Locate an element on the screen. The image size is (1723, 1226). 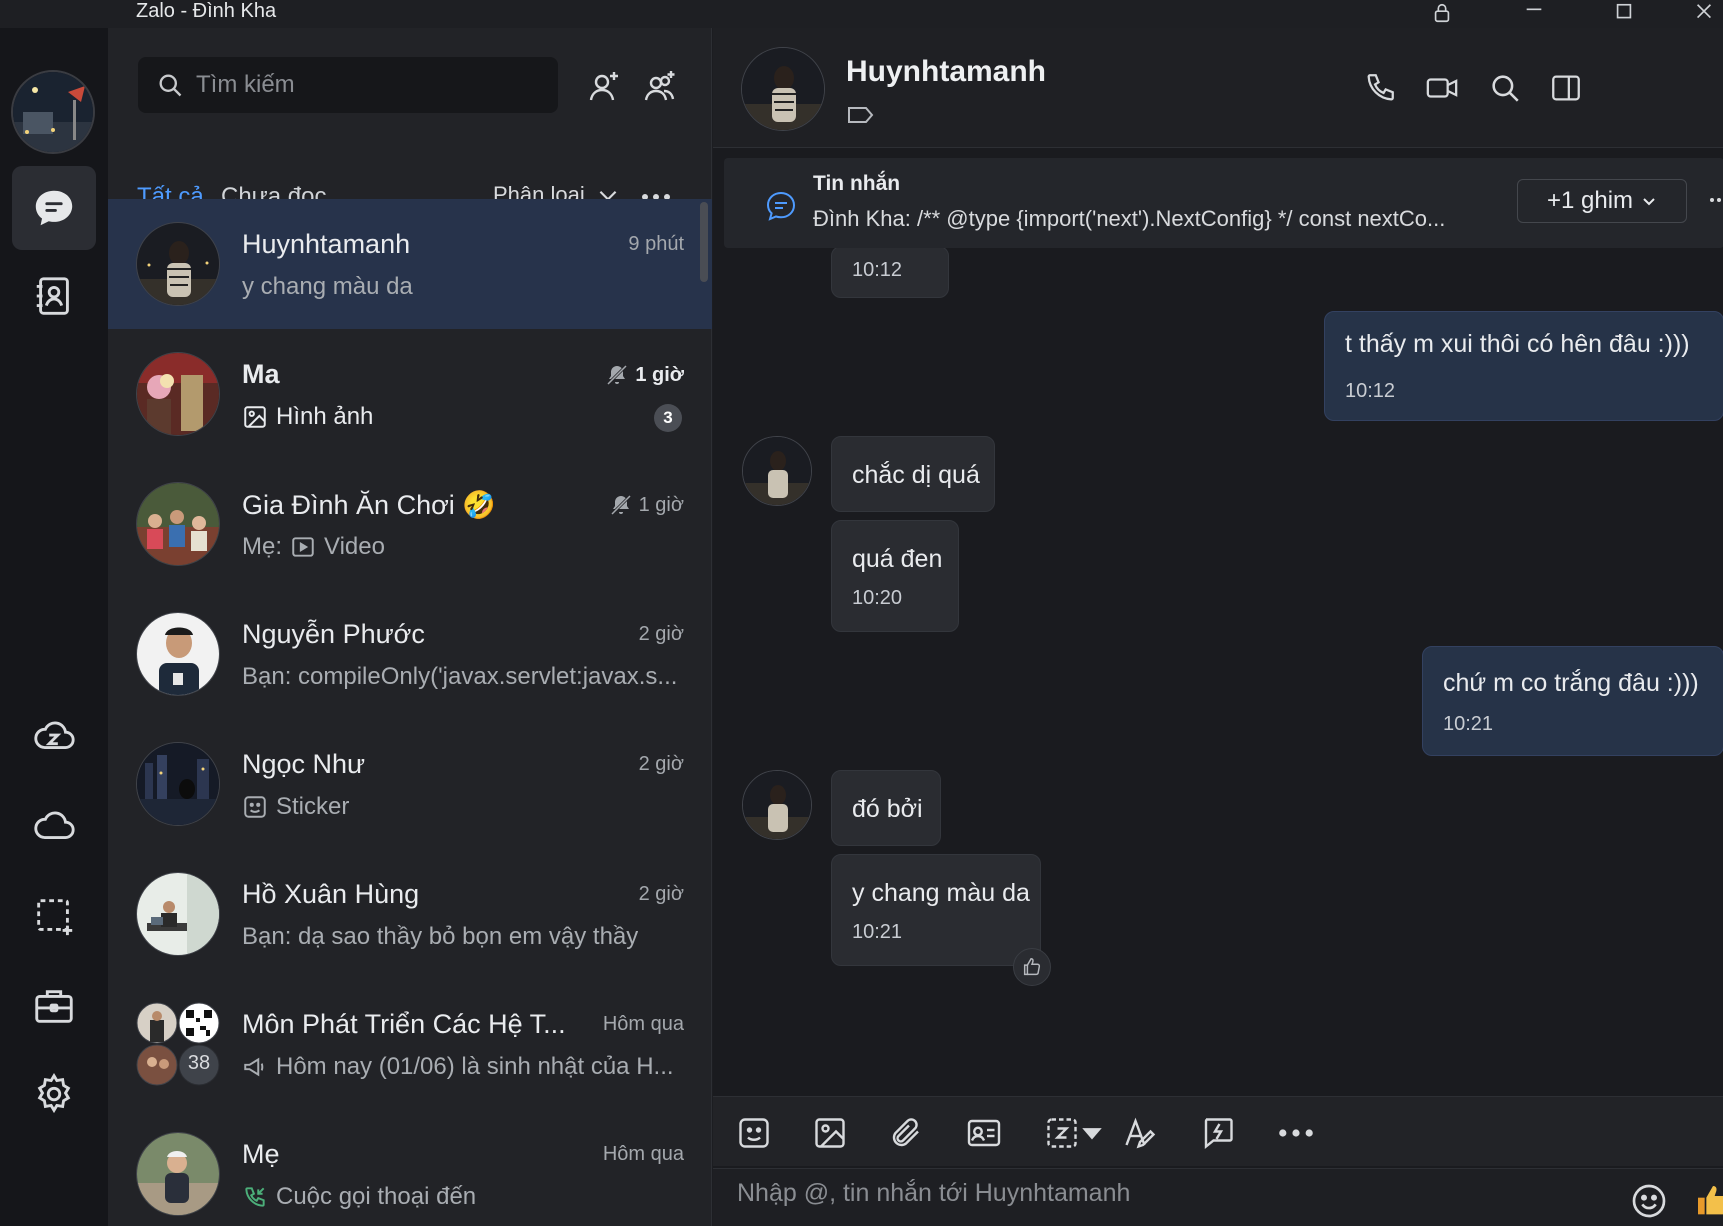
screenshot-options-dropdown is located at coordinates (1092, 1133).